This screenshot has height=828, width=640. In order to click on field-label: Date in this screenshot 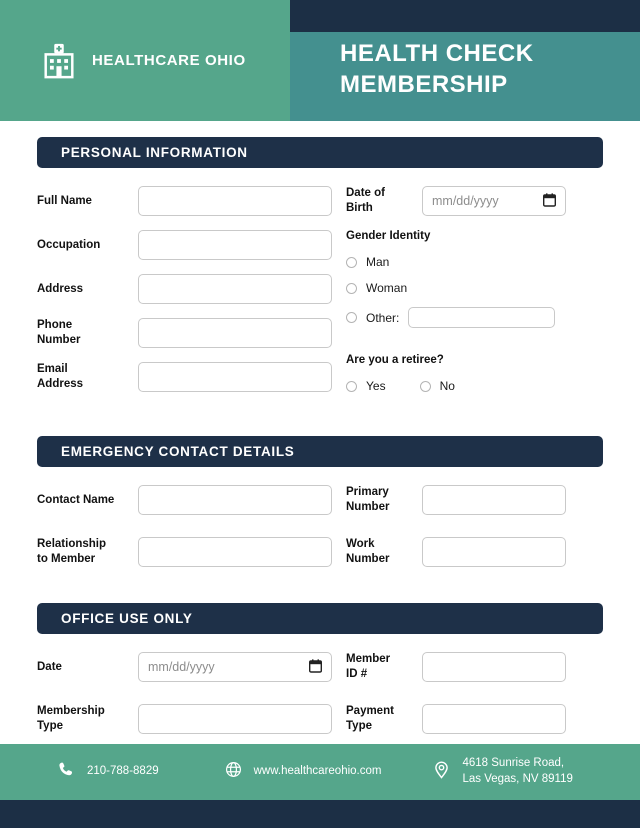, I will do `click(49, 666)`.